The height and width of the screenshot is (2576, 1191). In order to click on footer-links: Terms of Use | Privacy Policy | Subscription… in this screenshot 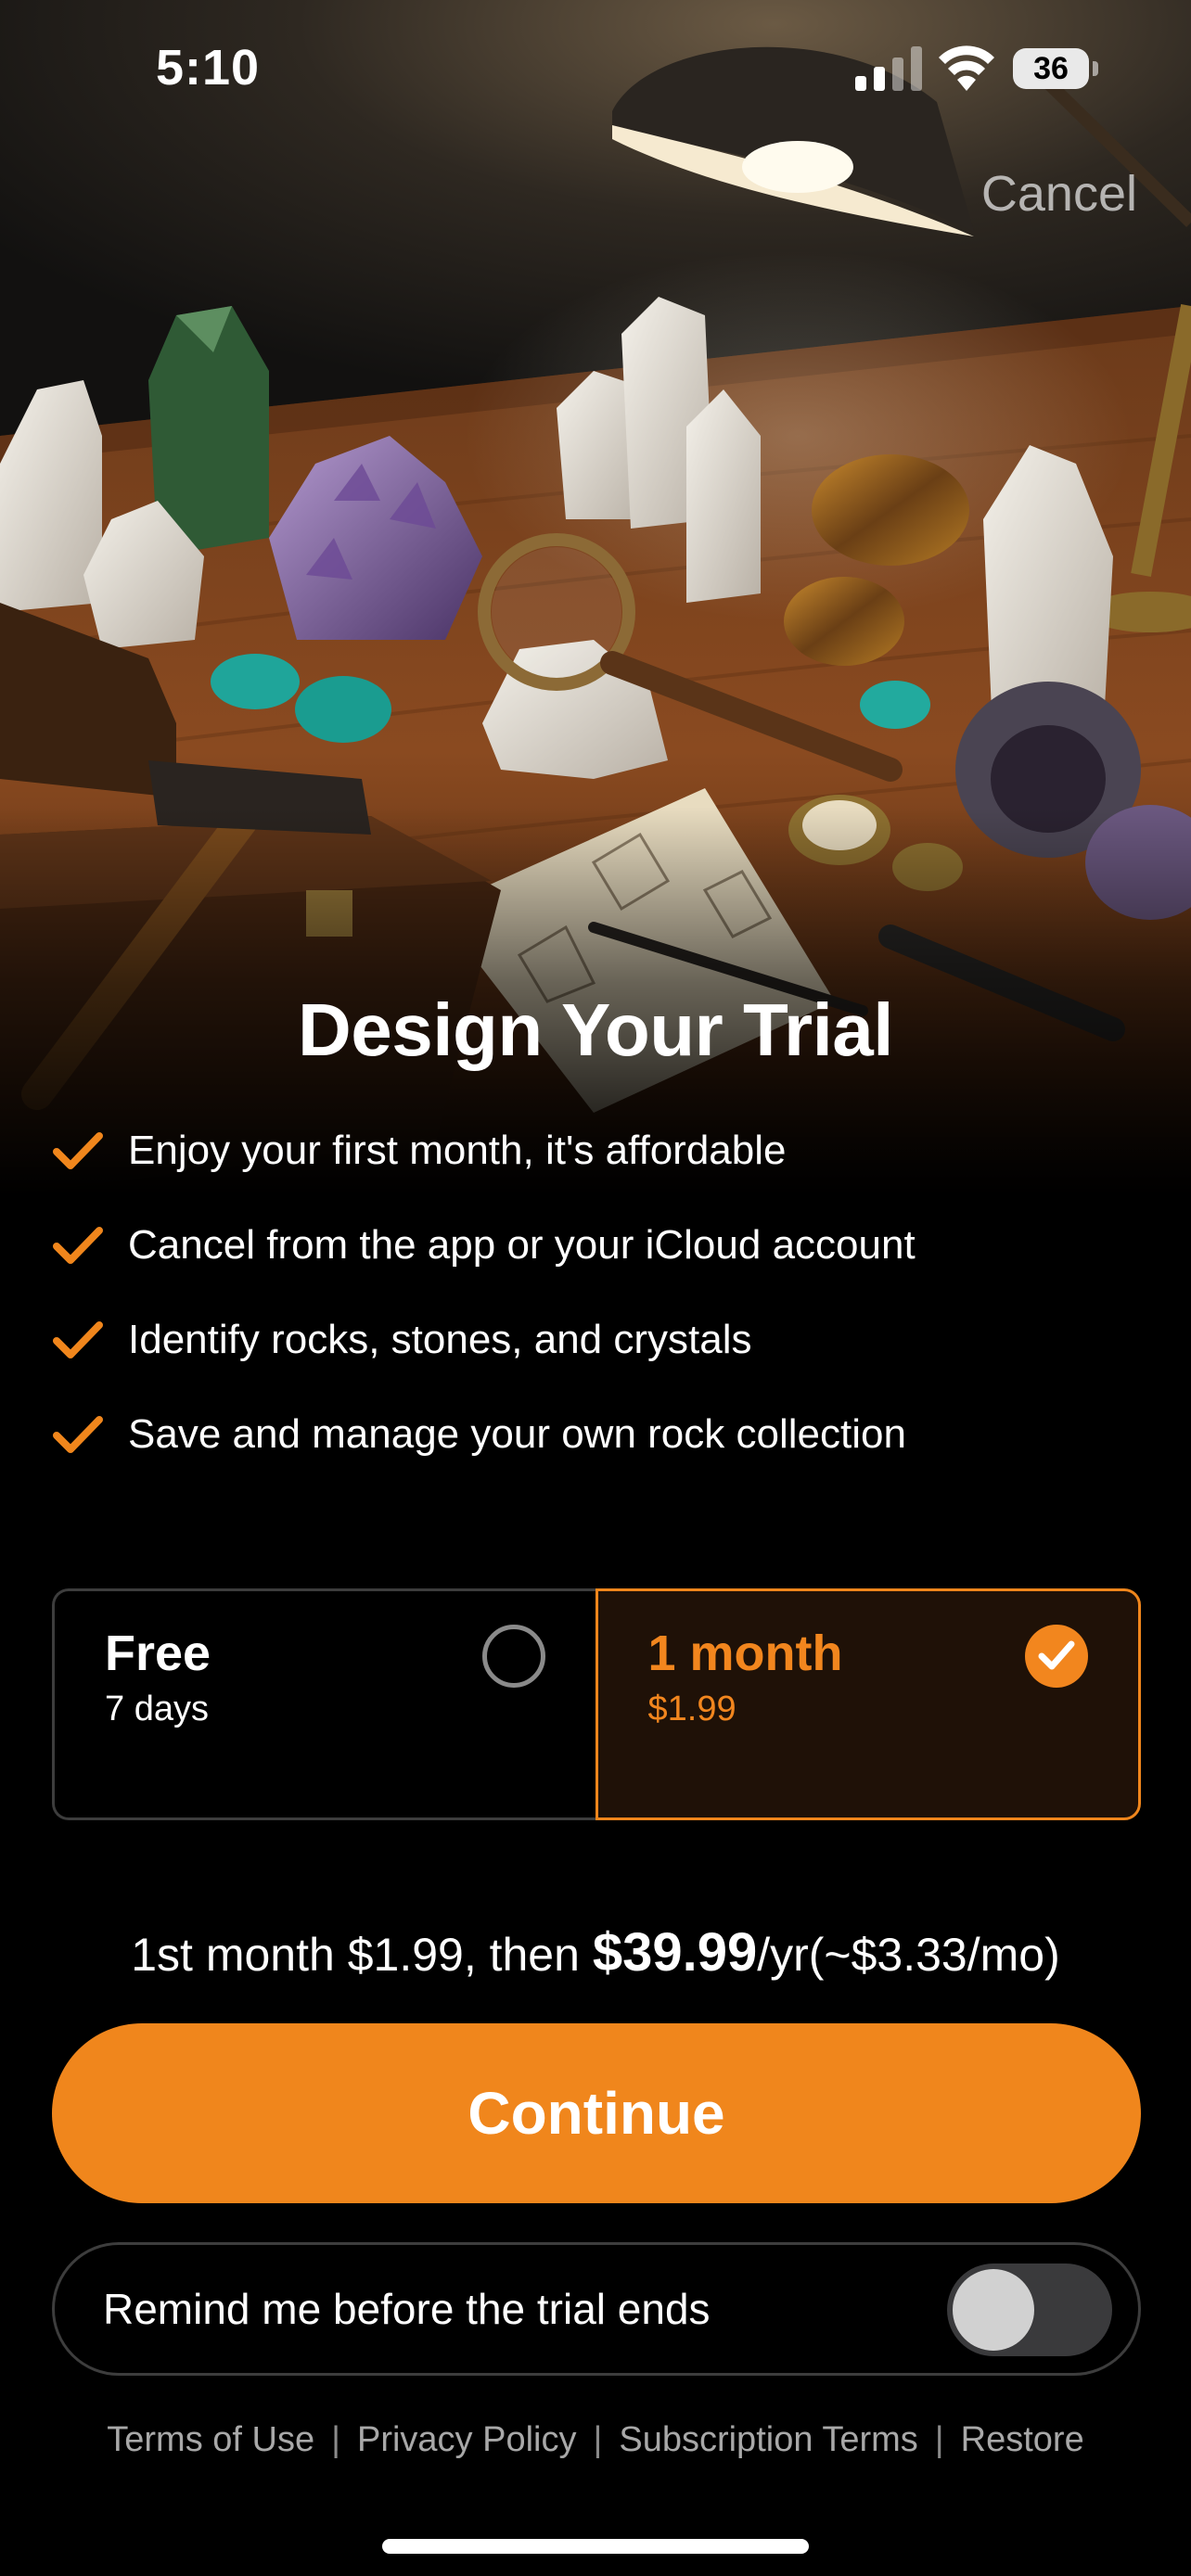, I will do `click(595, 2440)`.